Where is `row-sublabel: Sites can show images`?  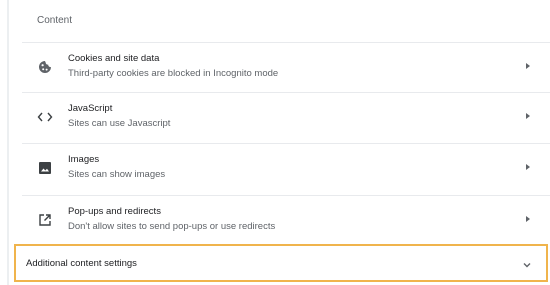 row-sublabel: Sites can show images is located at coordinates (117, 174).